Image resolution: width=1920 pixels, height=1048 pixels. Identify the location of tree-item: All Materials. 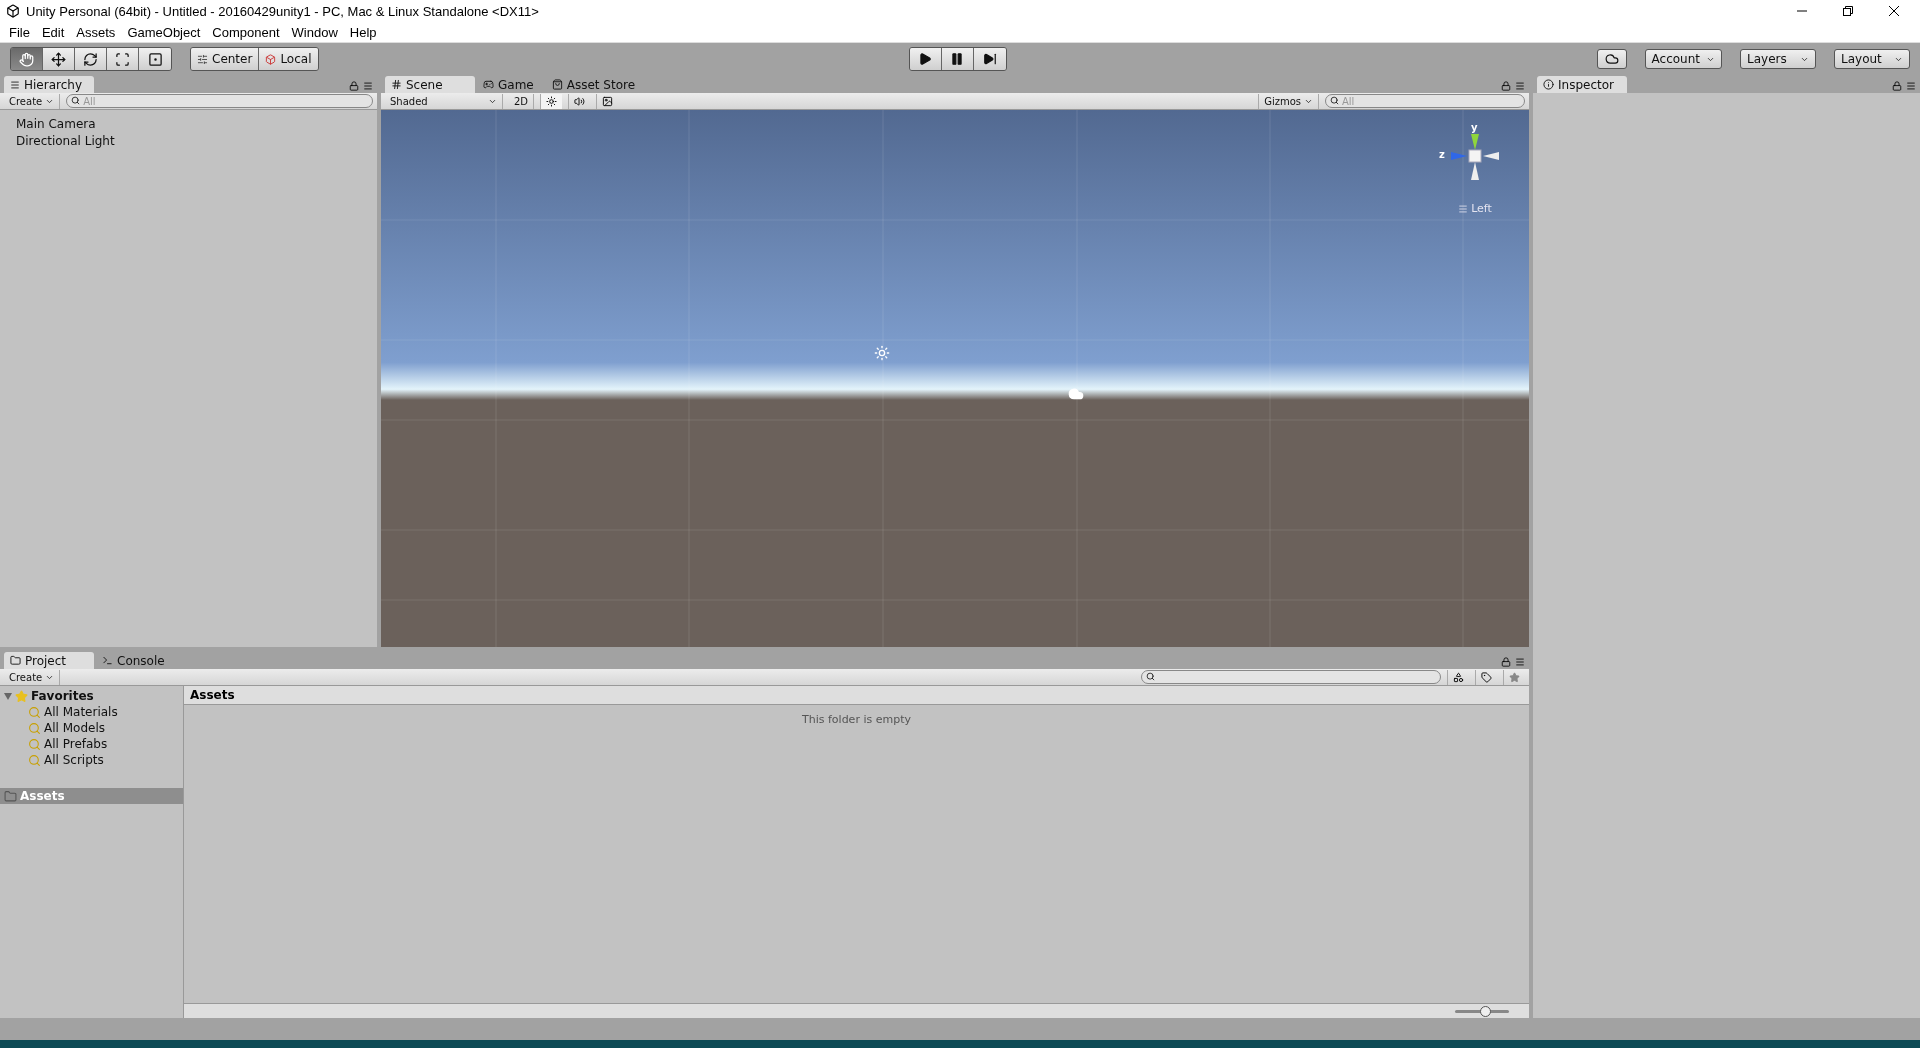
(91, 712).